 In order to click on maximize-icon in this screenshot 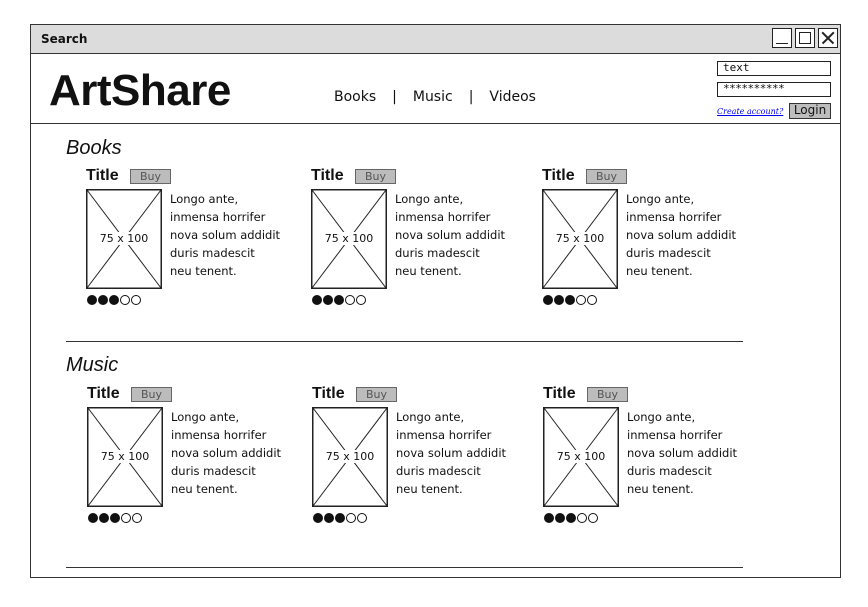, I will do `click(805, 38)`.